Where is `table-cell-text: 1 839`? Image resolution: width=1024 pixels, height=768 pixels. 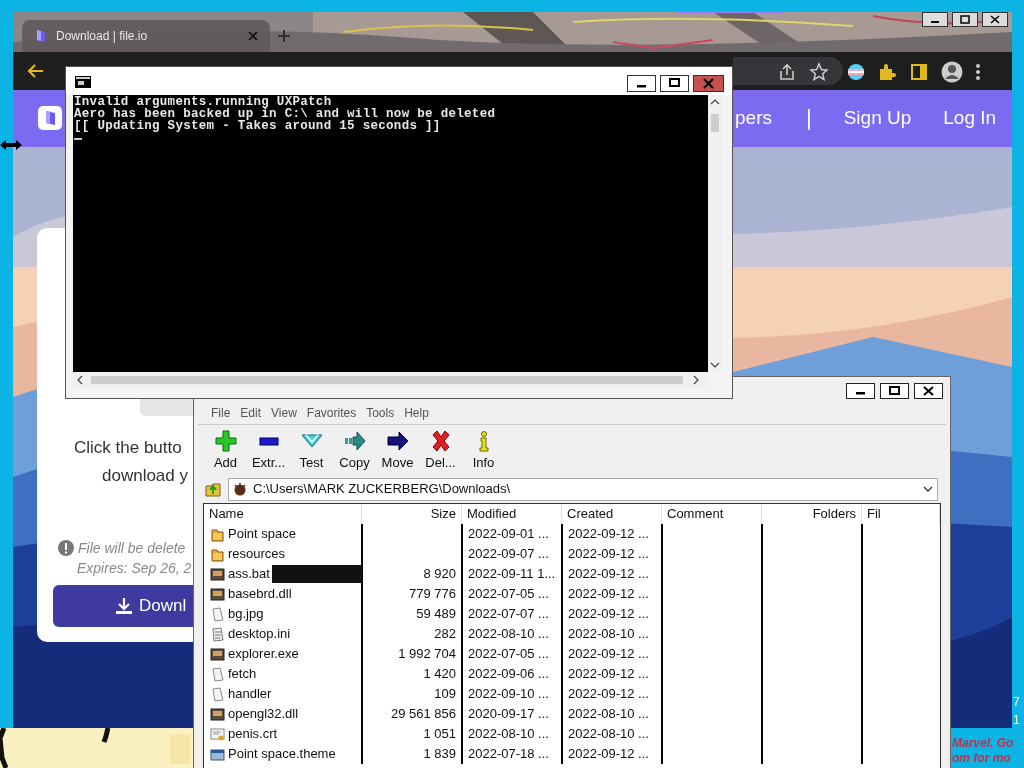 table-cell-text: 1 839 is located at coordinates (439, 754).